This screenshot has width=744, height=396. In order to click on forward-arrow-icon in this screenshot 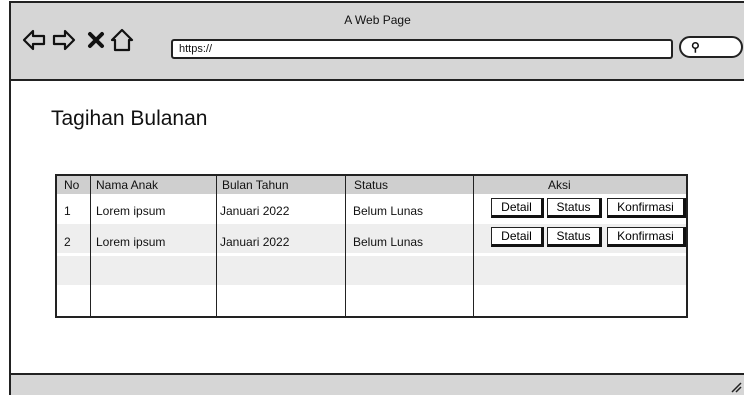, I will do `click(64, 40)`.